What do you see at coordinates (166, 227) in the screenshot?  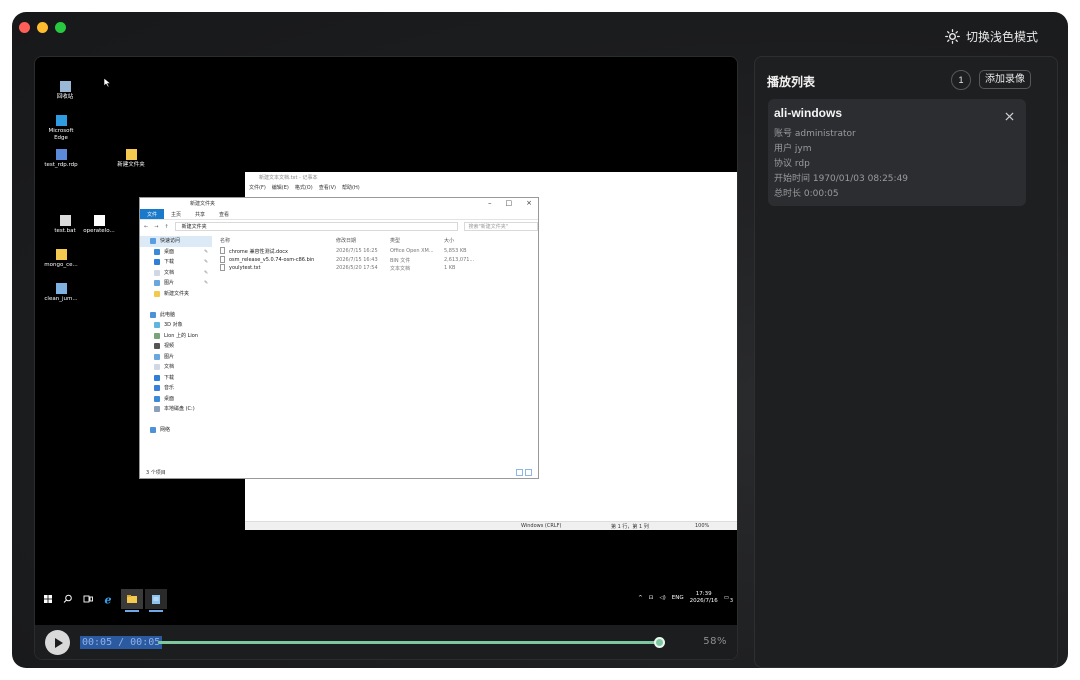 I see `up-arrow-icon: ↑` at bounding box center [166, 227].